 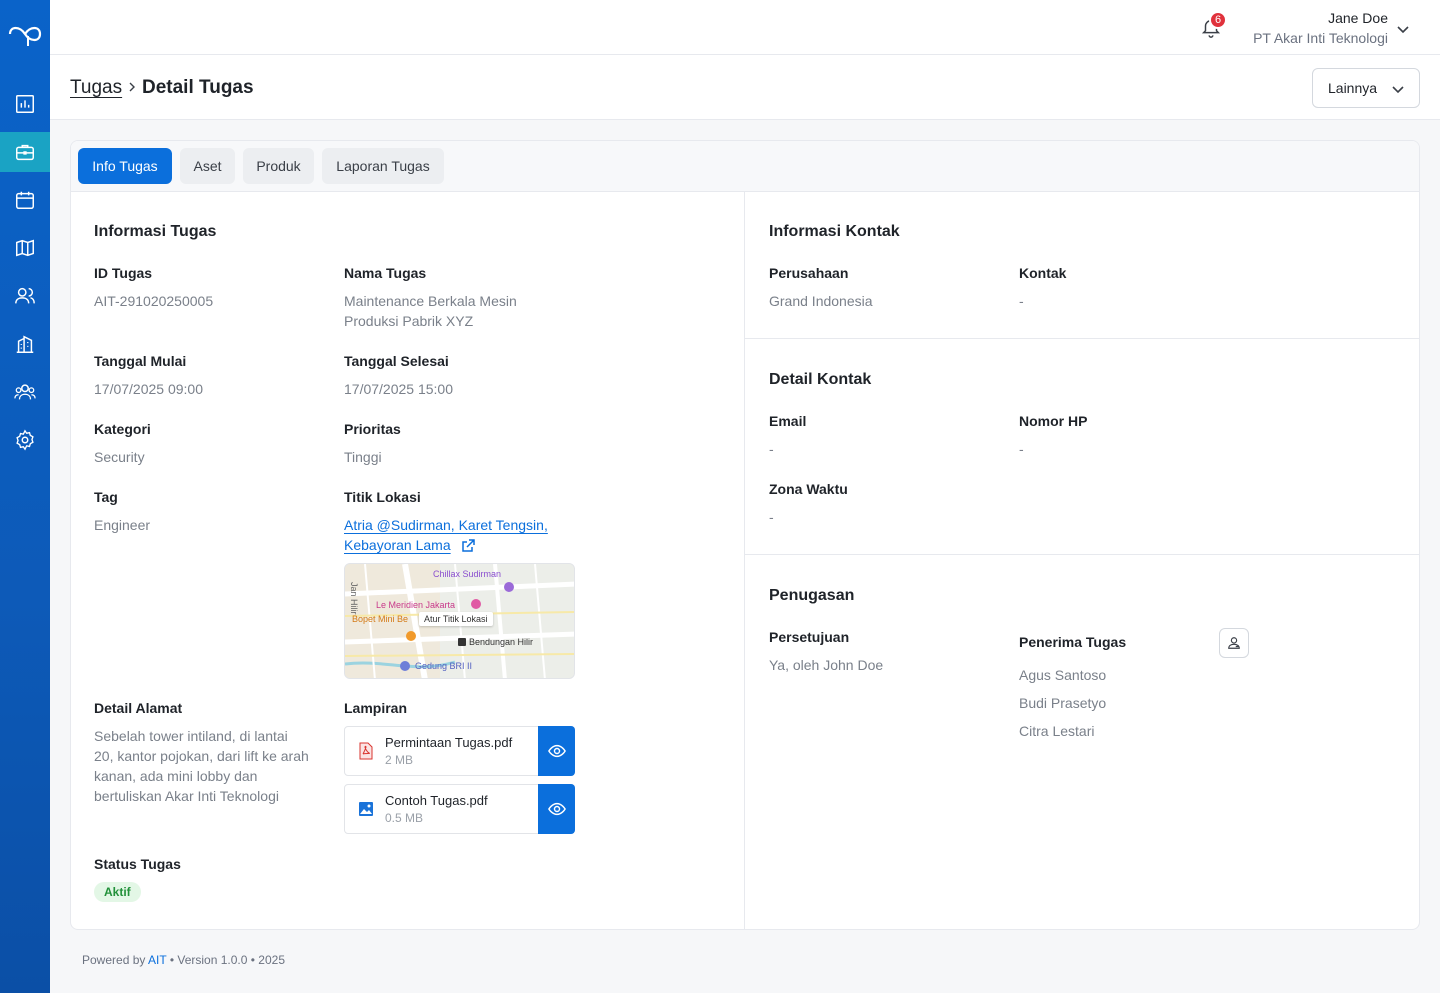 I want to click on sidebar-item-buildings, so click(x=25, y=344).